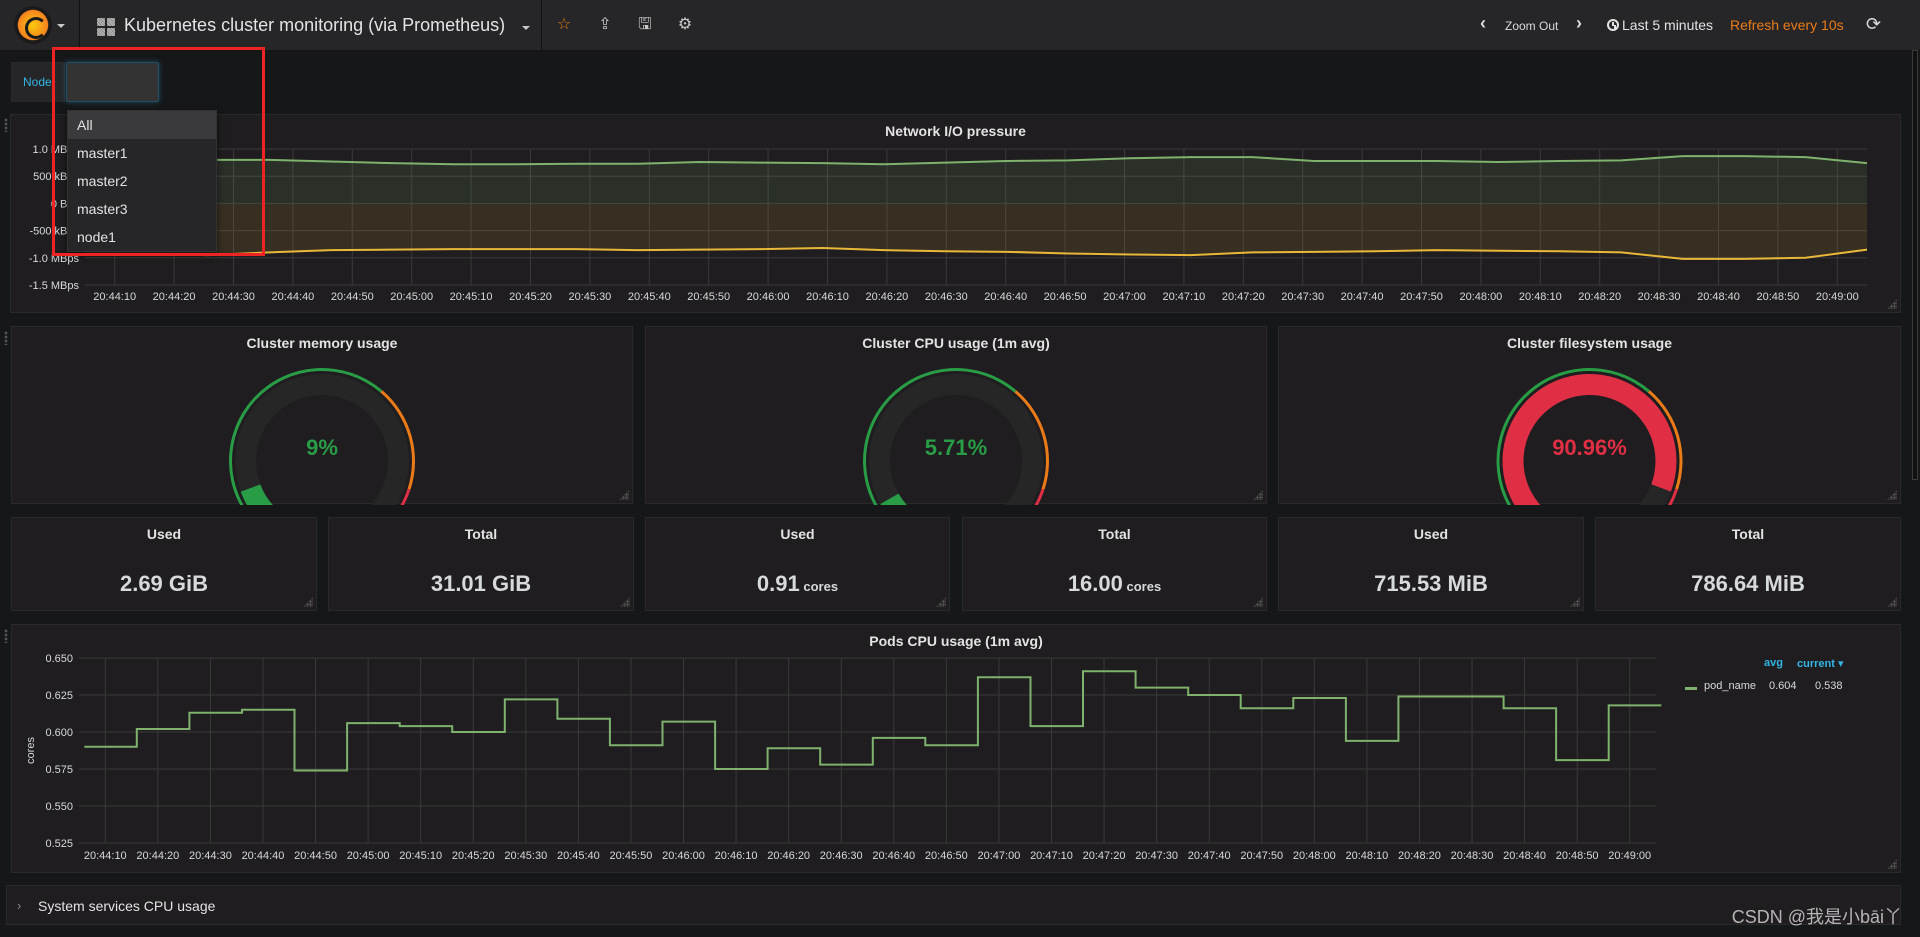  Describe the element at coordinates (174, 297) in the screenshot. I see `x-tick-label: 20:44:20` at that location.